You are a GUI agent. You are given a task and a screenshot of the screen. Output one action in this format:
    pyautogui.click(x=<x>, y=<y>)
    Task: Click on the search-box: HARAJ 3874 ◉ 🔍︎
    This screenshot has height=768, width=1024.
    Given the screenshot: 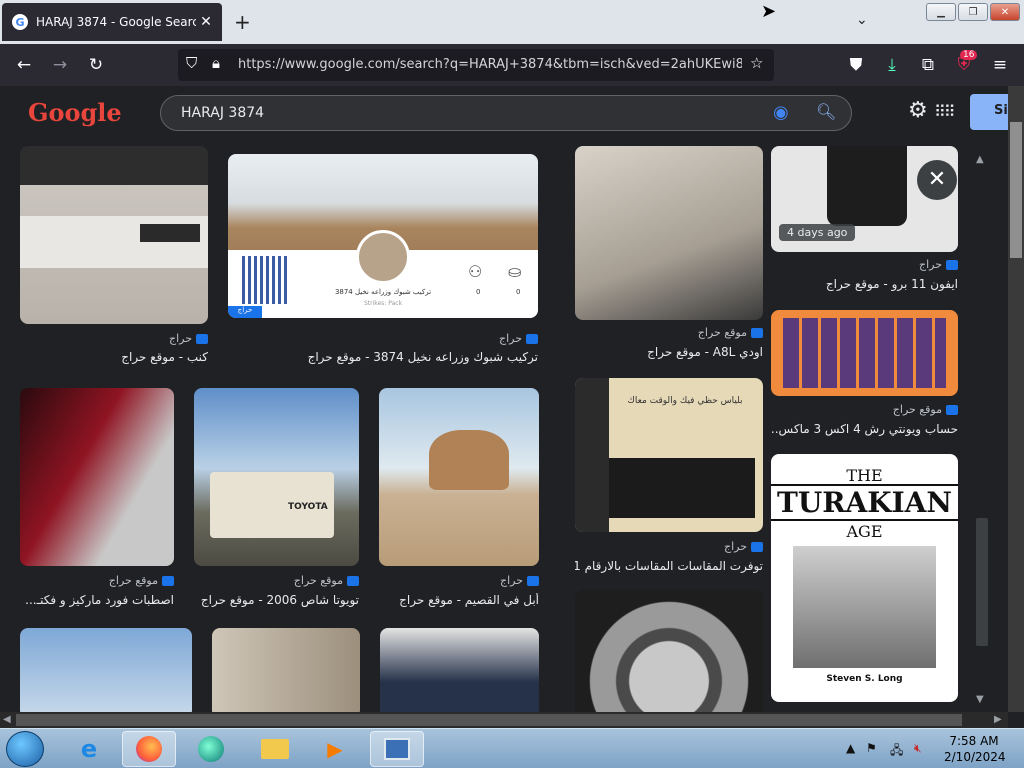 What is the action you would take?
    pyautogui.click(x=506, y=113)
    